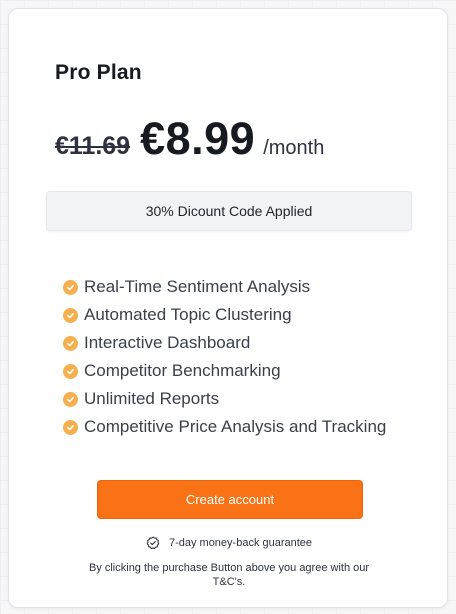  Describe the element at coordinates (153, 543) in the screenshot. I see `badge-check-icon` at that location.